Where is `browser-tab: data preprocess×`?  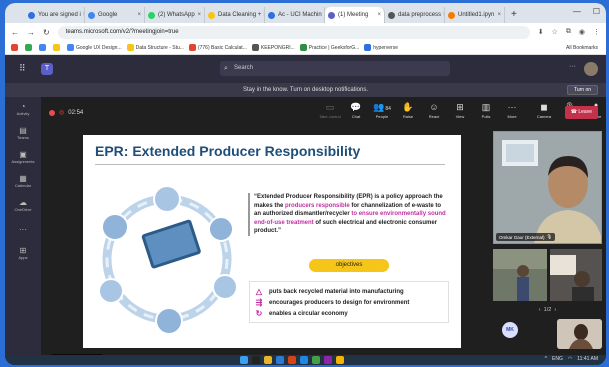
browser-tab: data preprocess× is located at coordinates (415, 15).